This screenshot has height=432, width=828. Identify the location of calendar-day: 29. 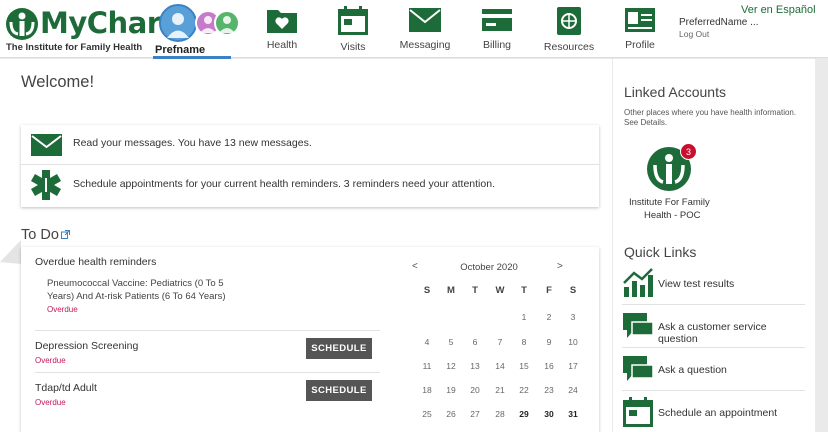
(524, 414).